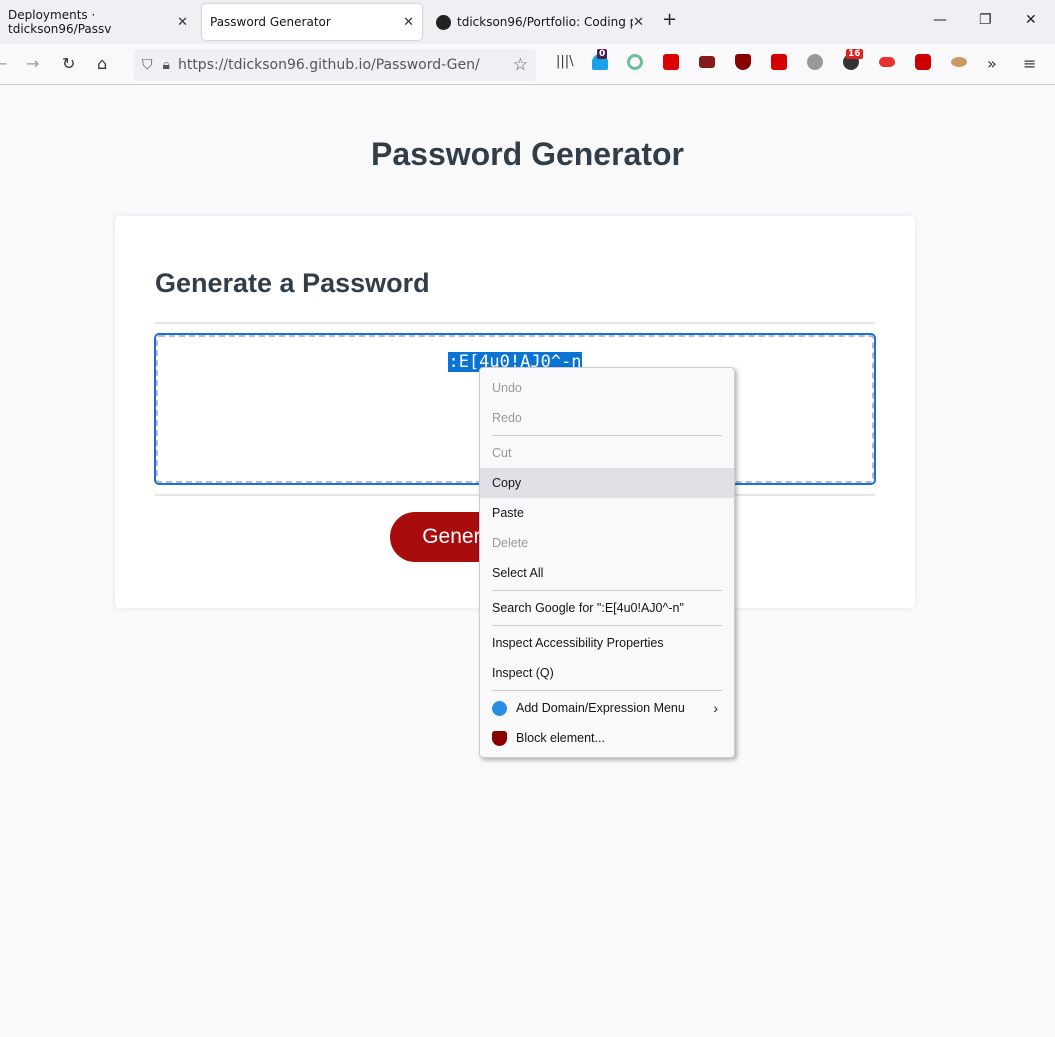  What do you see at coordinates (607, 643) in the screenshot?
I see `menu-item-inspect-accessibility: Inspect Accessibility Properties` at bounding box center [607, 643].